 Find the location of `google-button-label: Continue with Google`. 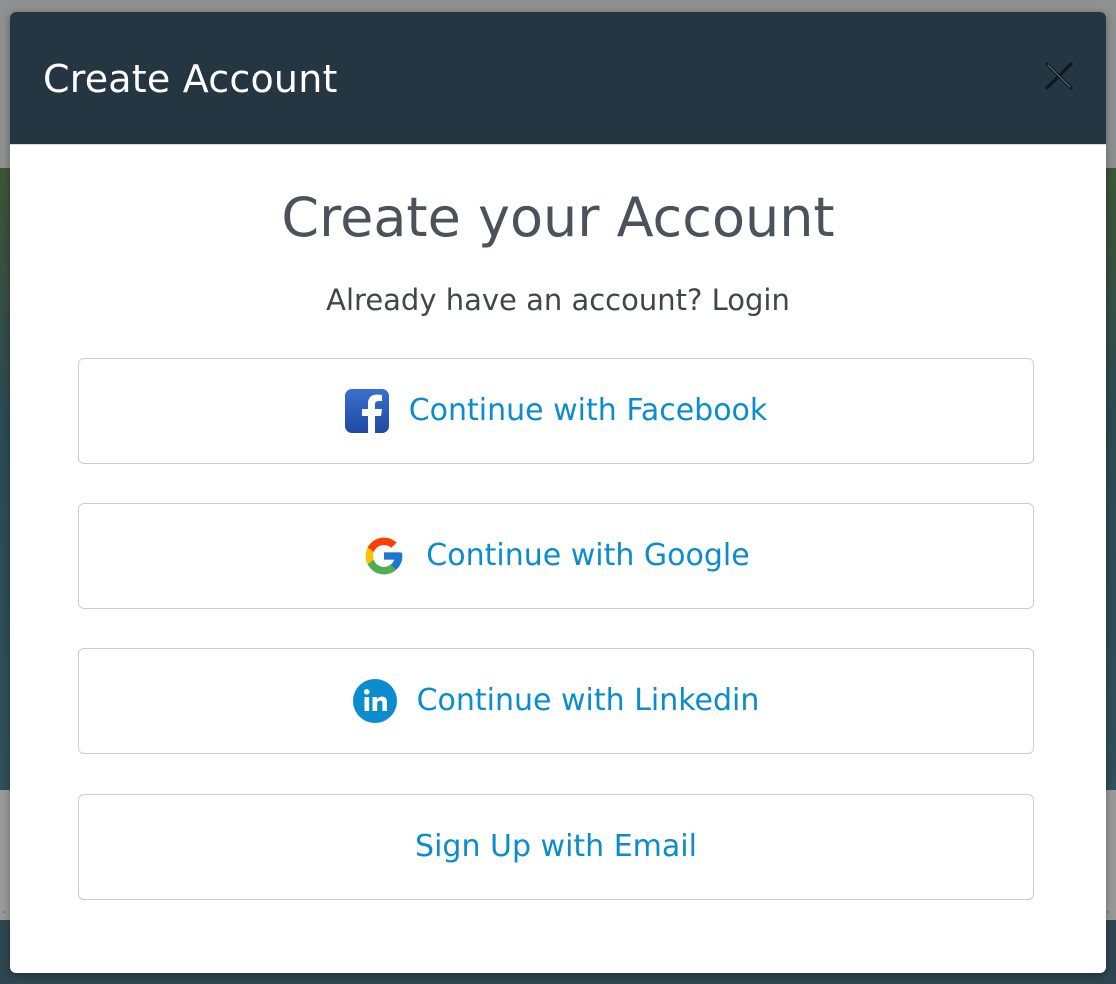

google-button-label: Continue with Google is located at coordinates (588, 555).